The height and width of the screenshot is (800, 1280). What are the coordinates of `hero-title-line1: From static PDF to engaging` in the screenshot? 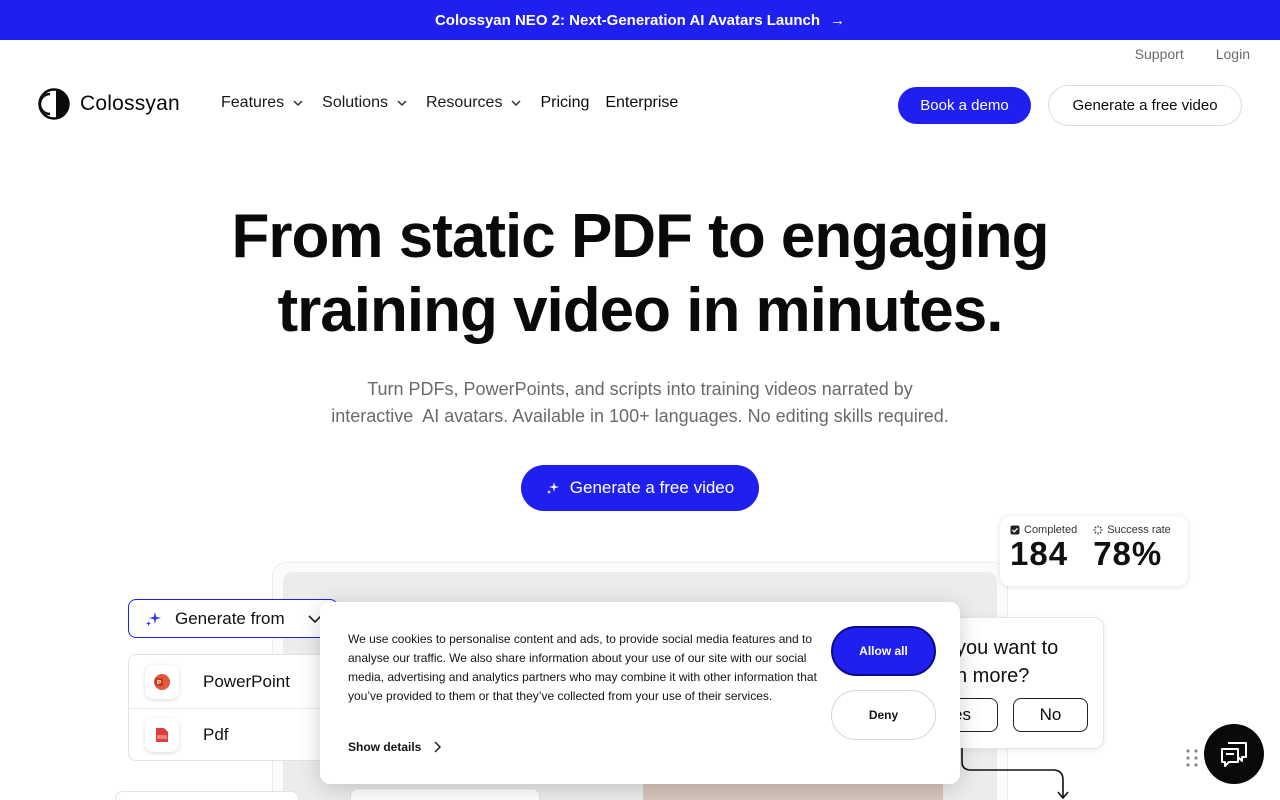 It's located at (640, 236).